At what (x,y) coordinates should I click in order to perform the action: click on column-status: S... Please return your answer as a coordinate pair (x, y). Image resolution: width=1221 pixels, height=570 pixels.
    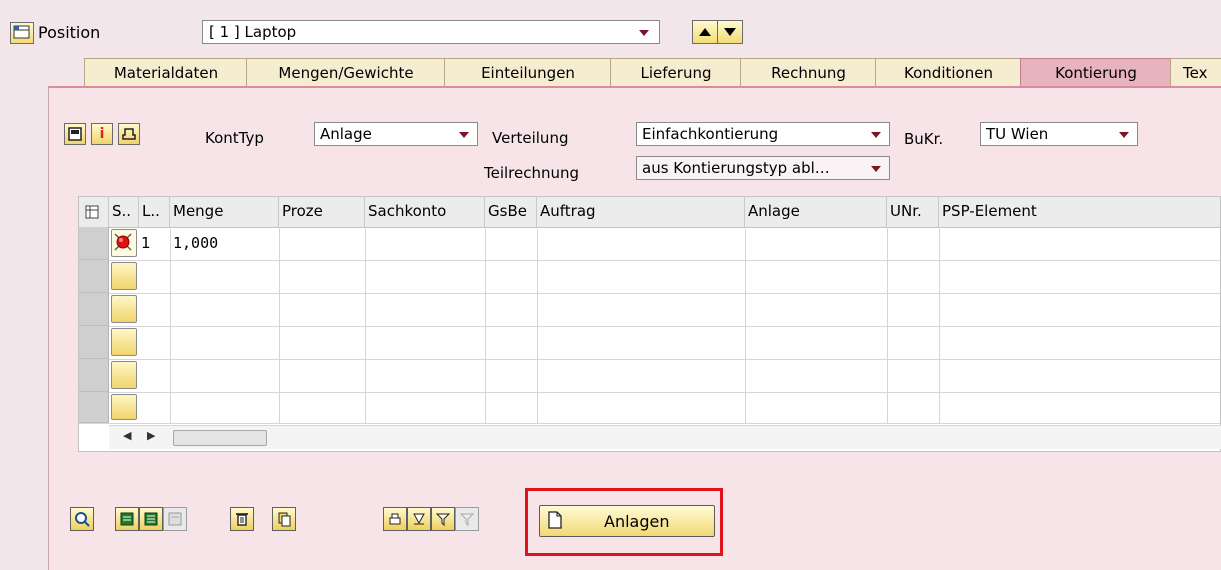
    Looking at the image, I should click on (124, 212).